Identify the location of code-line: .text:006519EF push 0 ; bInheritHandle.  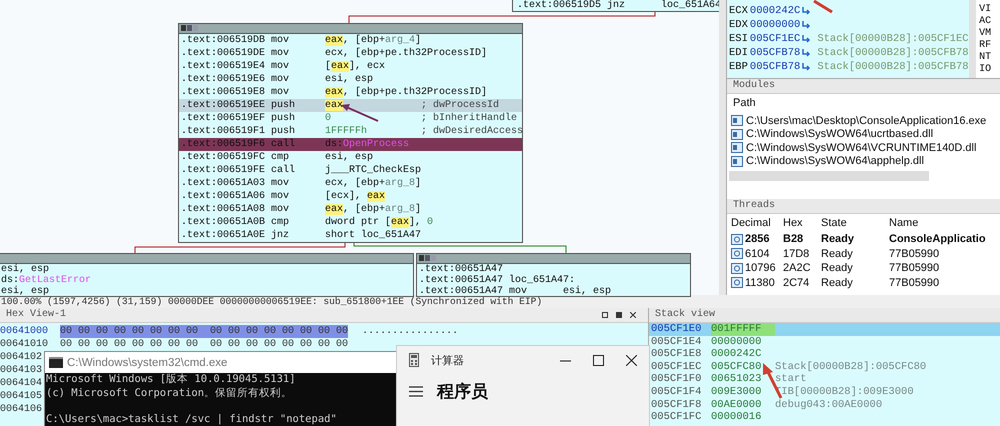
(350, 118).